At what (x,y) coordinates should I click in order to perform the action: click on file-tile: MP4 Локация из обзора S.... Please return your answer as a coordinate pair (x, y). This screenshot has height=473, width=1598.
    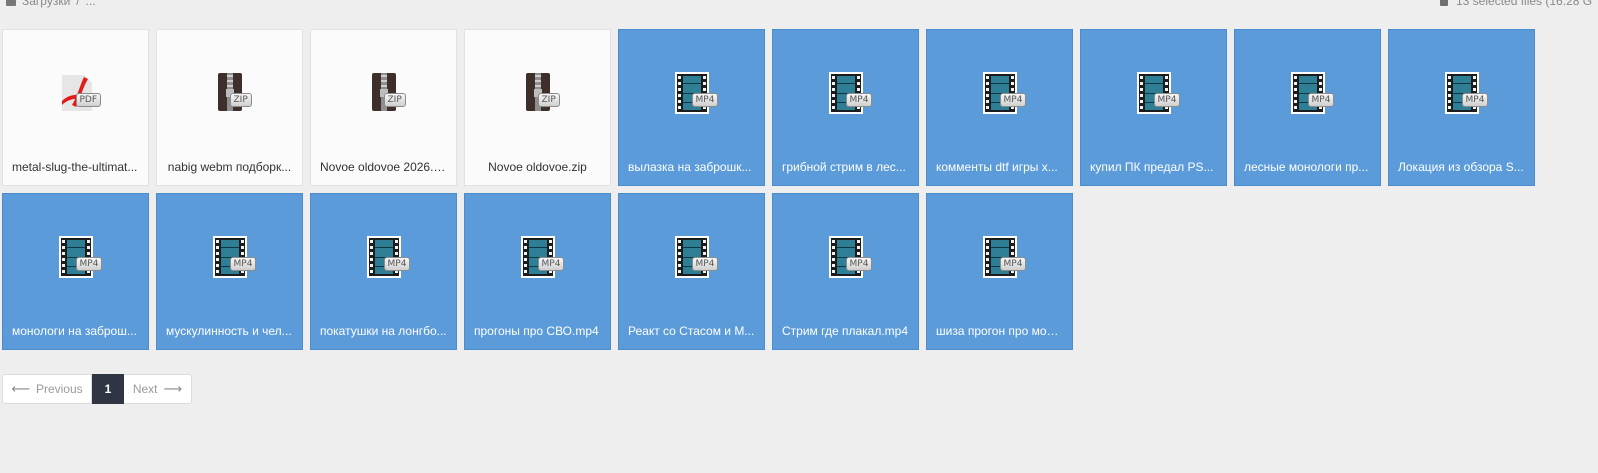
    Looking at the image, I should click on (1461, 107).